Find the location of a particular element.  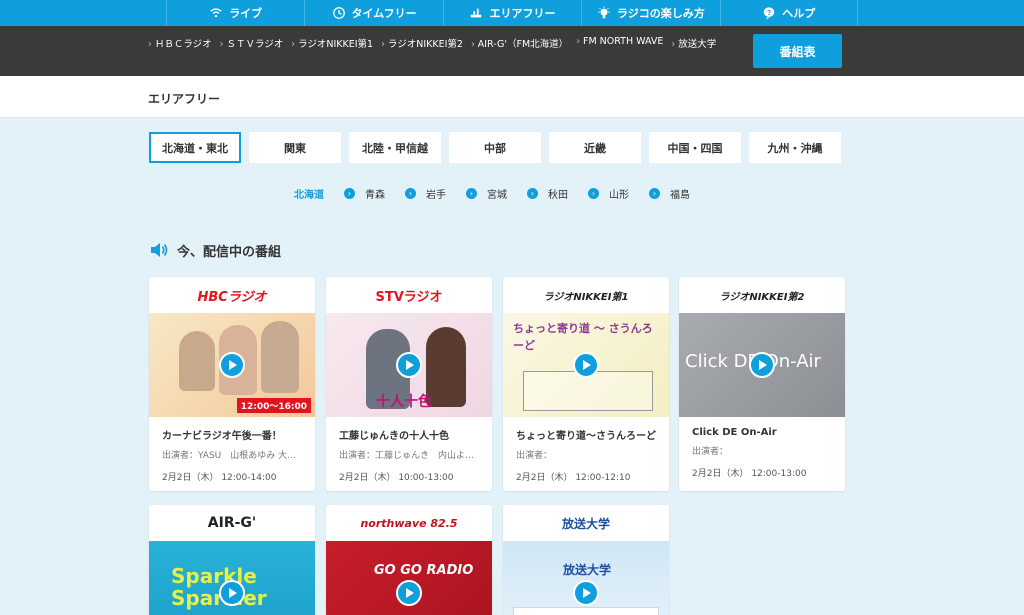

pref-akita: › 秋田 is located at coordinates (547, 193).